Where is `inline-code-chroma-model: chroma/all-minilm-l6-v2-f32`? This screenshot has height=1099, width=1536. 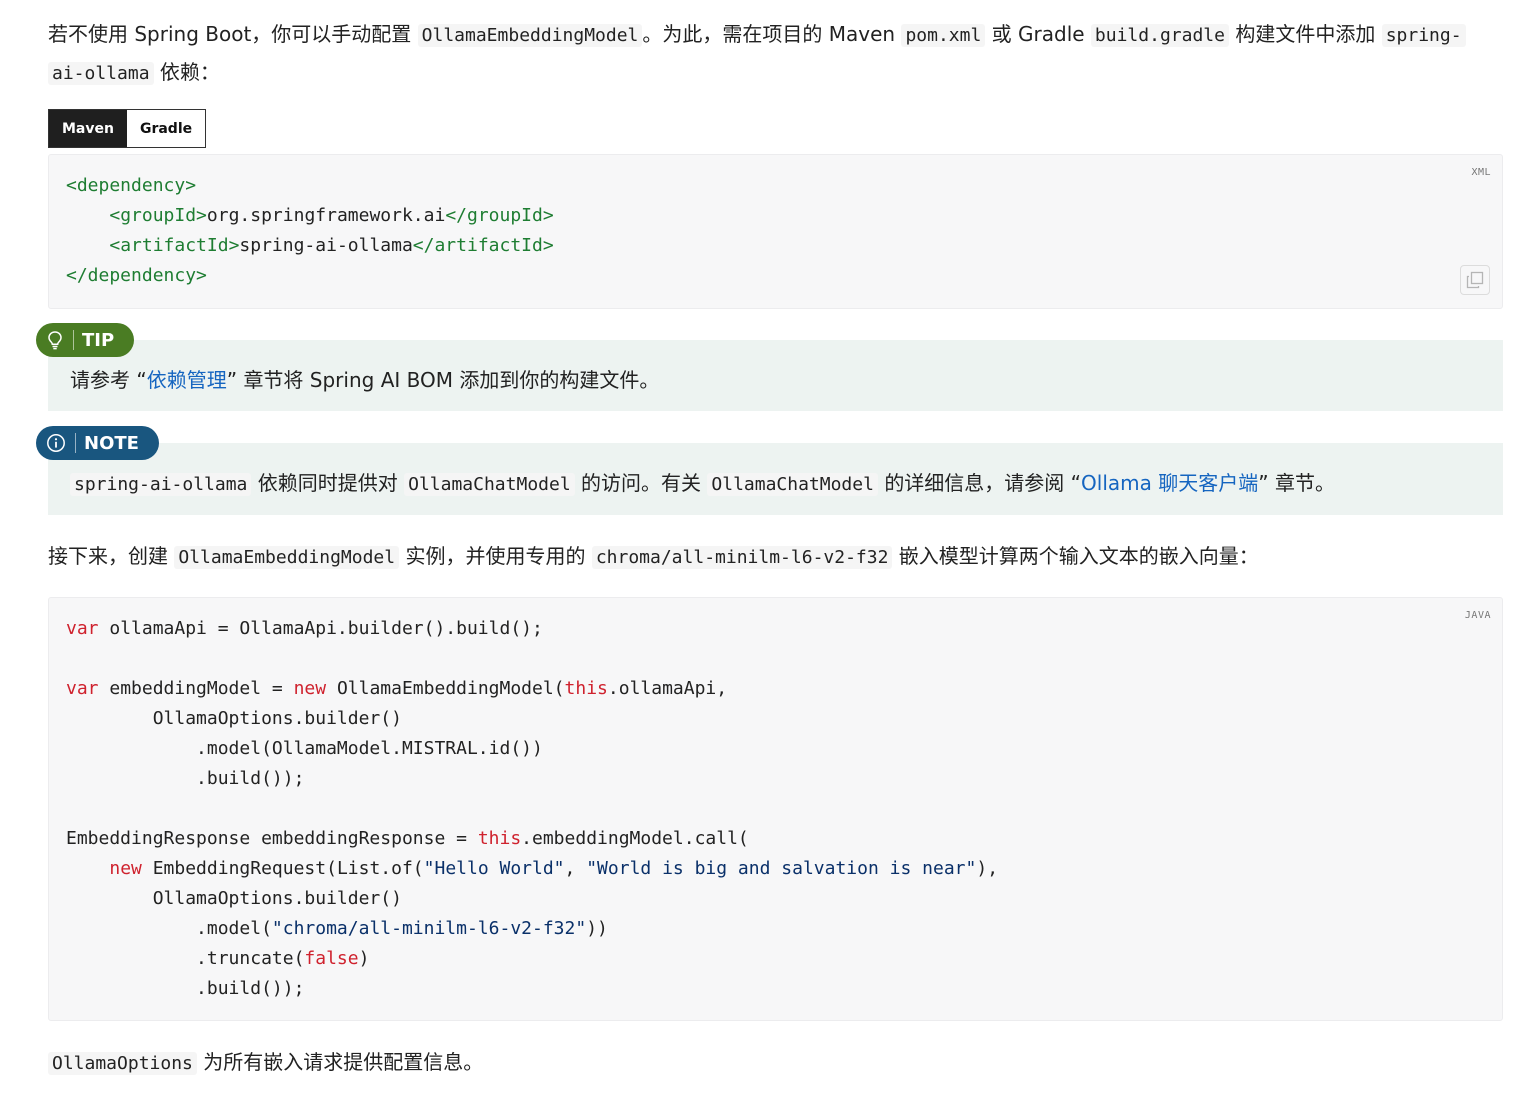 inline-code-chroma-model: chroma/all-minilm-l6-v2-f32 is located at coordinates (742, 557).